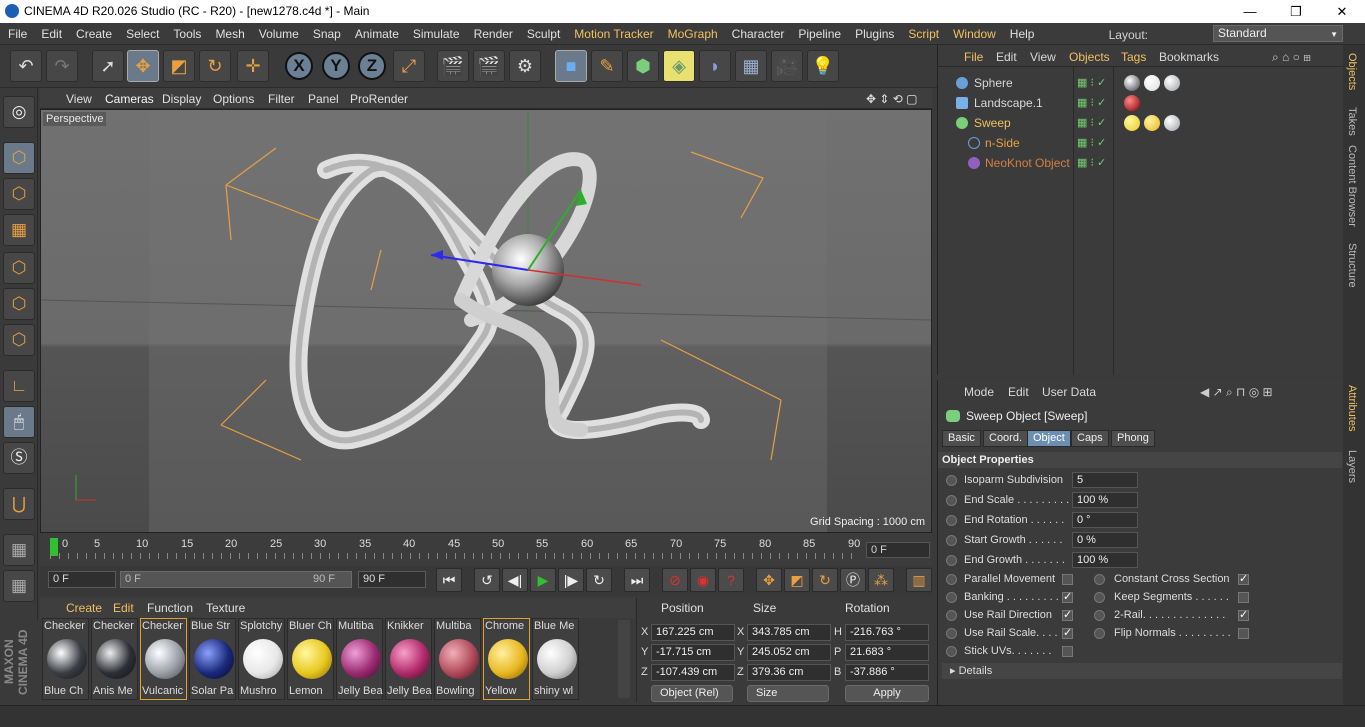 This screenshot has height=727, width=1365. Describe the element at coordinates (1018, 392) in the screenshot. I see `attr-menu-edit: Edit` at that location.